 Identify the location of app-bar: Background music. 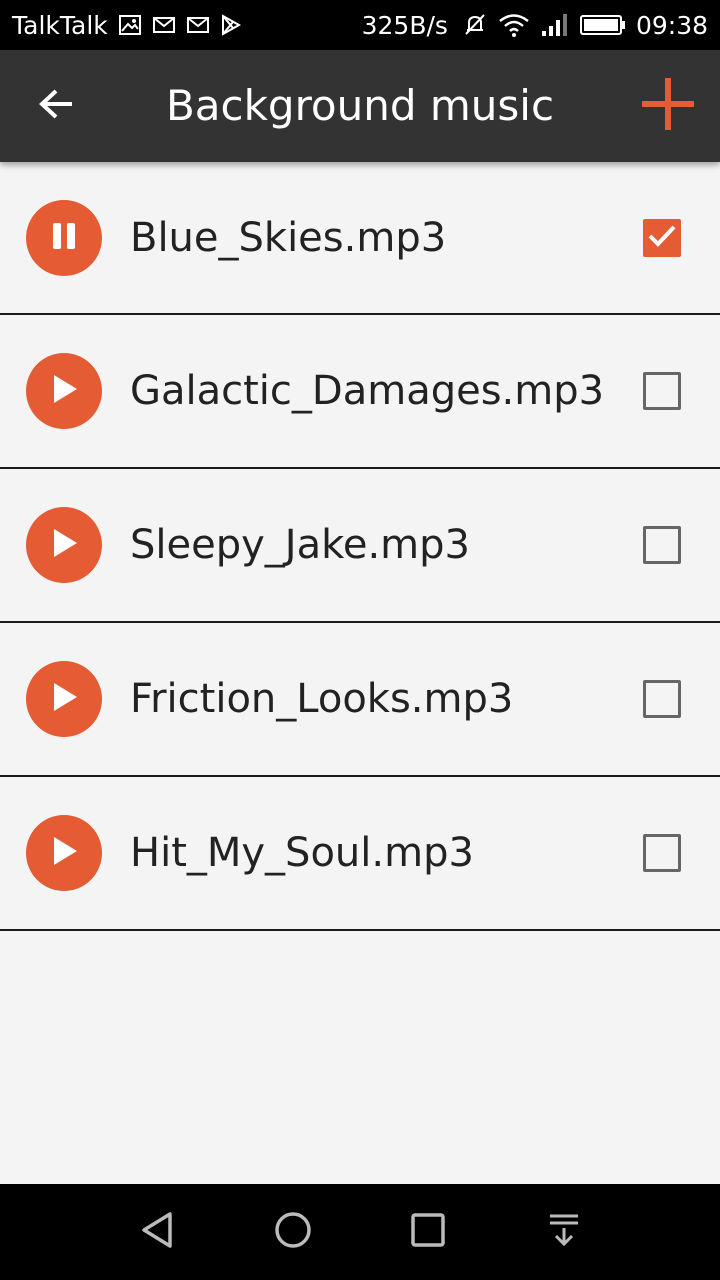
(360, 106).